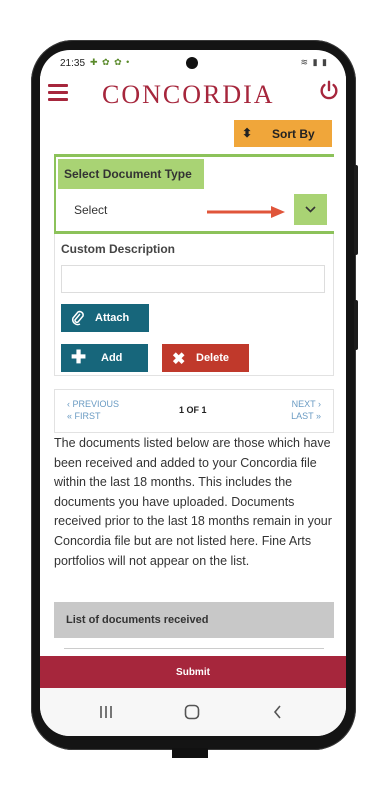  What do you see at coordinates (193, 672) in the screenshot?
I see `submit-button: Submit` at bounding box center [193, 672].